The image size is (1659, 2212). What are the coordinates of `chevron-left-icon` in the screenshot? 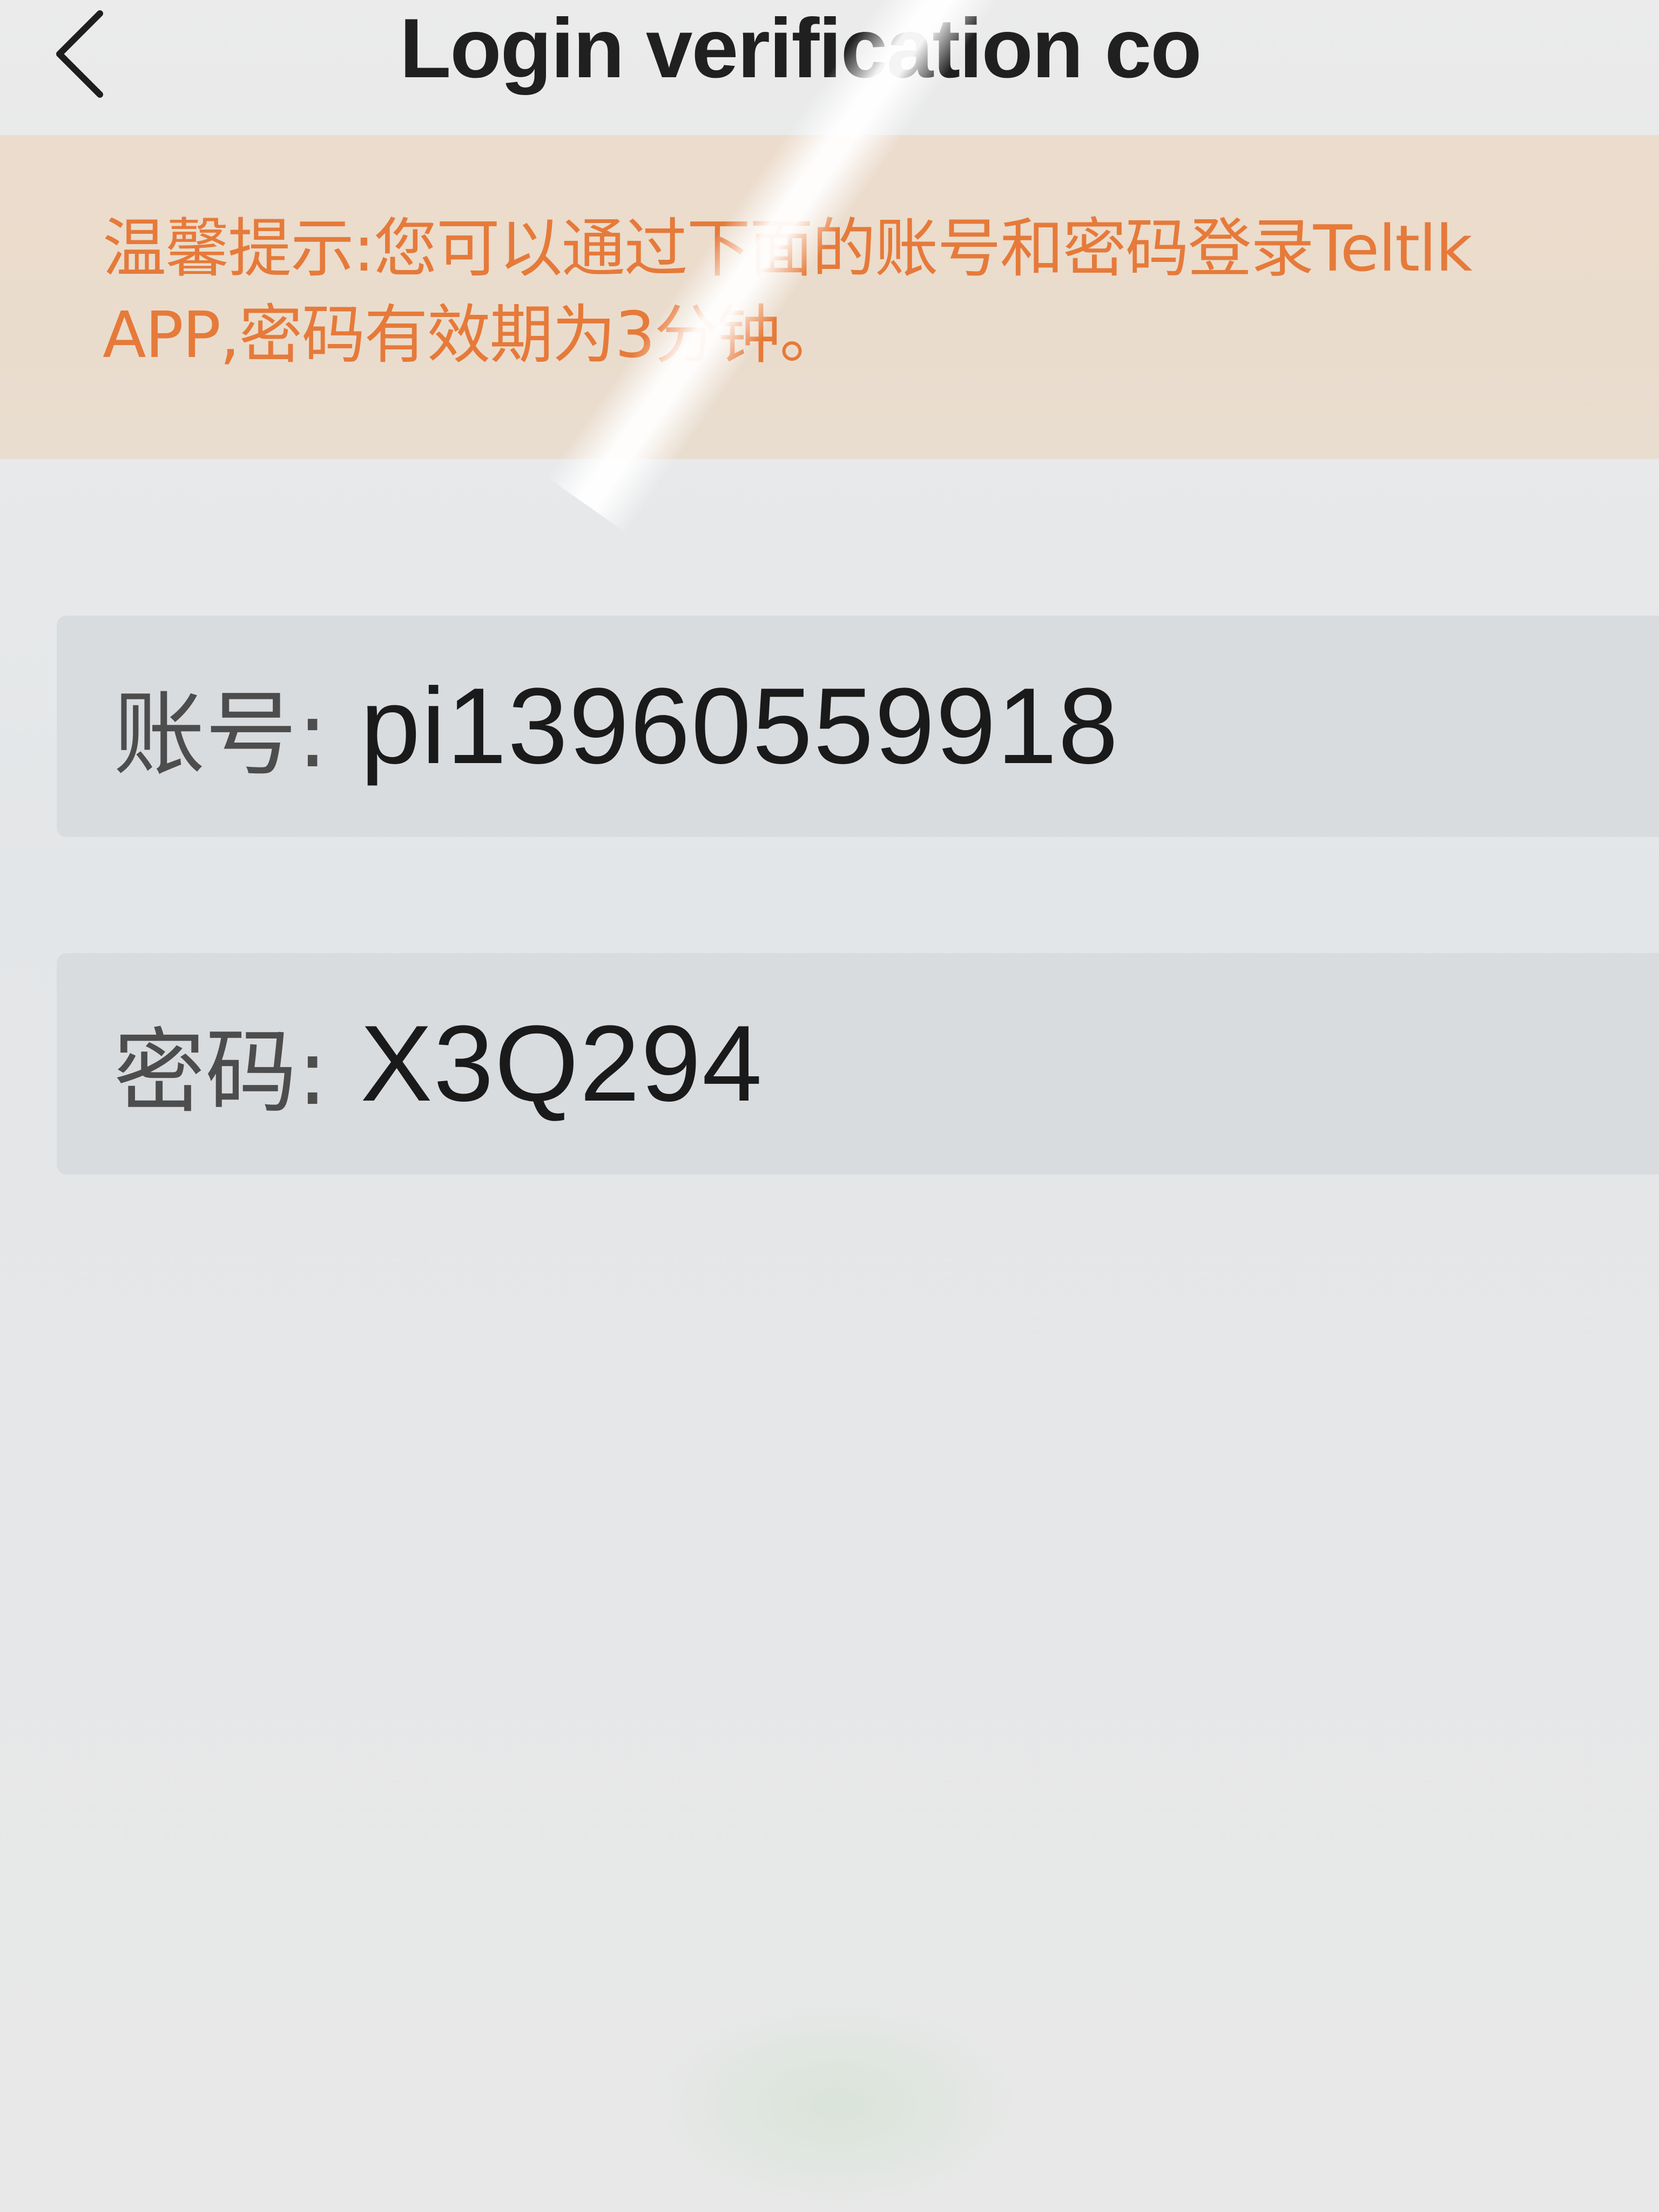 It's located at (79, 54).